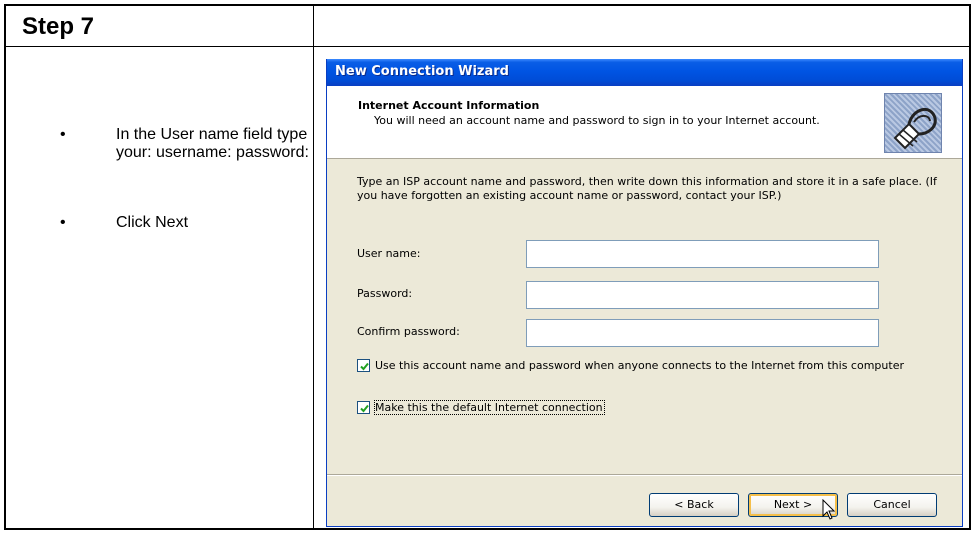 Image resolution: width=979 pixels, height=538 pixels. I want to click on step-title: Step 7, so click(58, 26).